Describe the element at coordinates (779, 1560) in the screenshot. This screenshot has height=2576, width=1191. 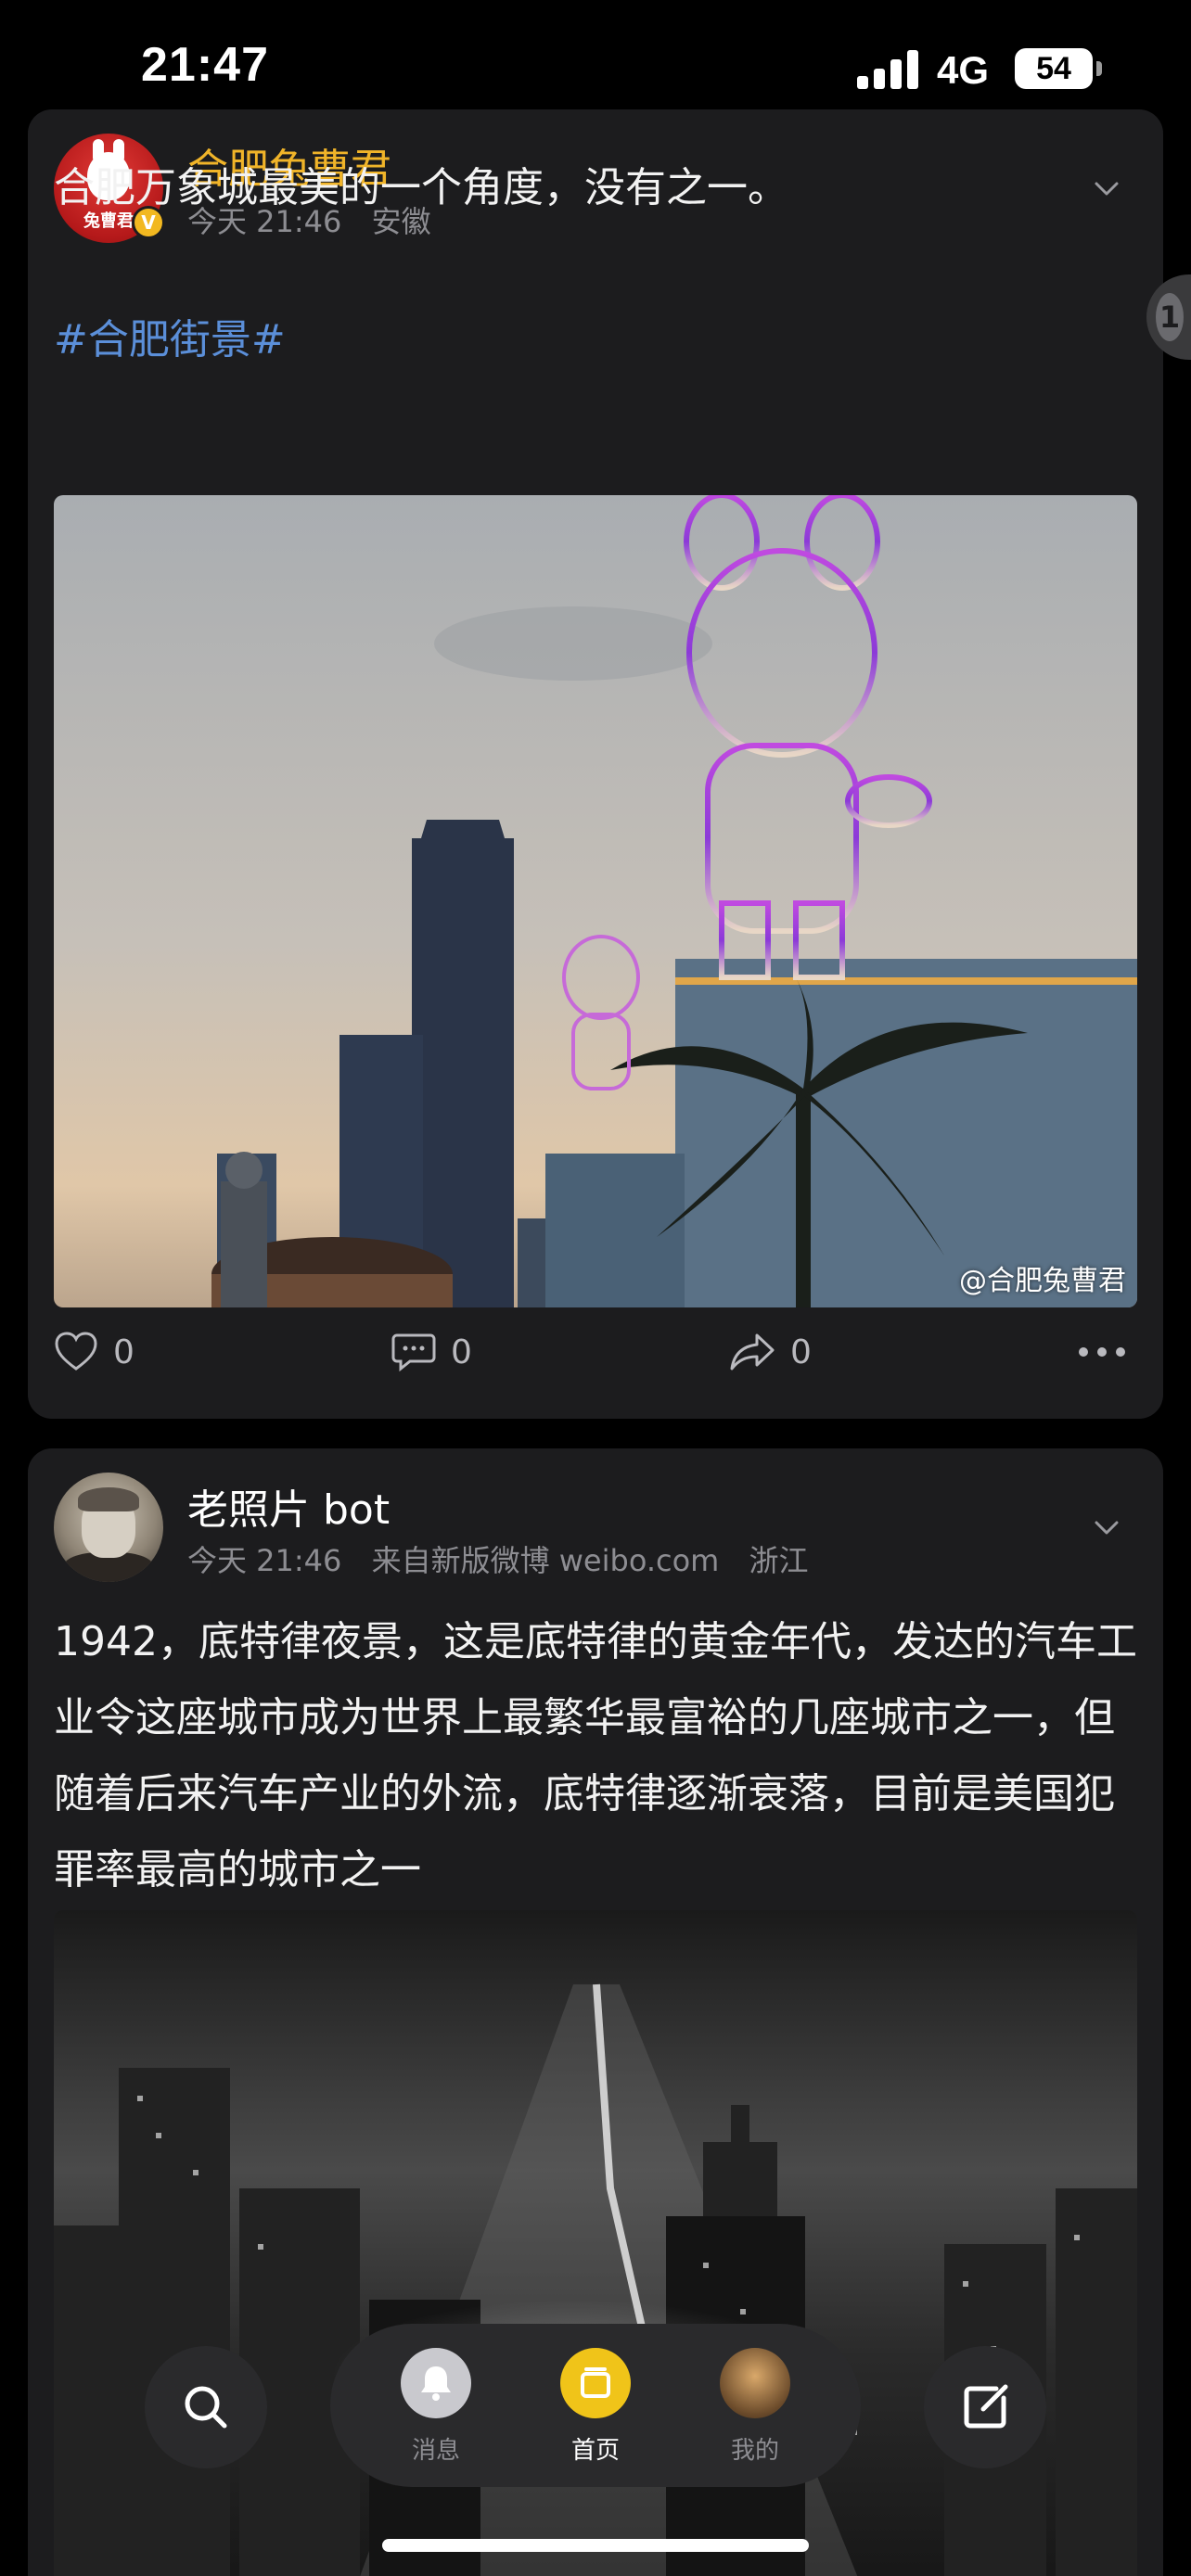
I see `post-location: 浙江` at that location.